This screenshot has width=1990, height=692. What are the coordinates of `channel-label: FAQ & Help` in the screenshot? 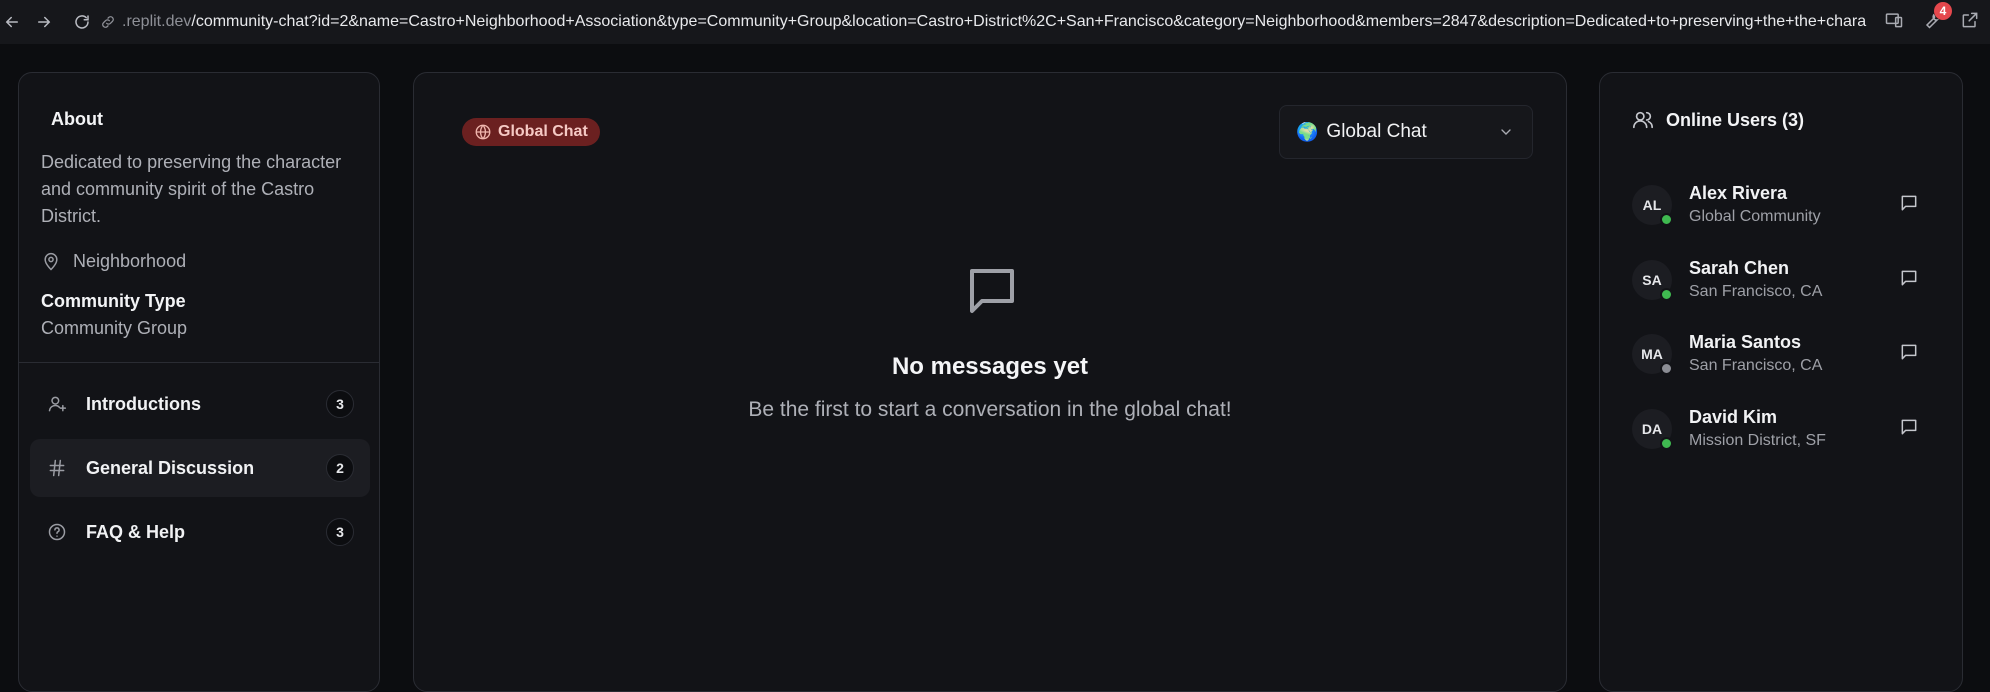 It's located at (136, 531).